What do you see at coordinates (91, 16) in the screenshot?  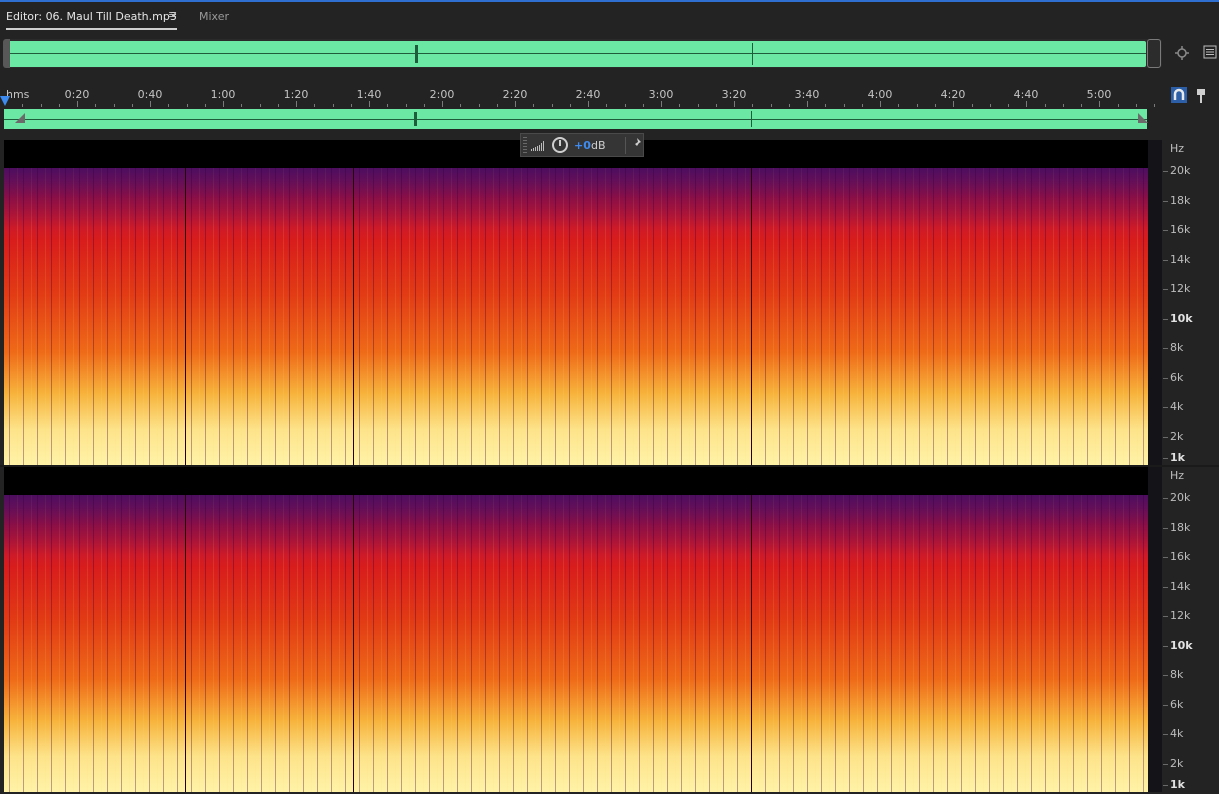 I see `tab-editor: Editor: 06. Maul Till Death.mp3` at bounding box center [91, 16].